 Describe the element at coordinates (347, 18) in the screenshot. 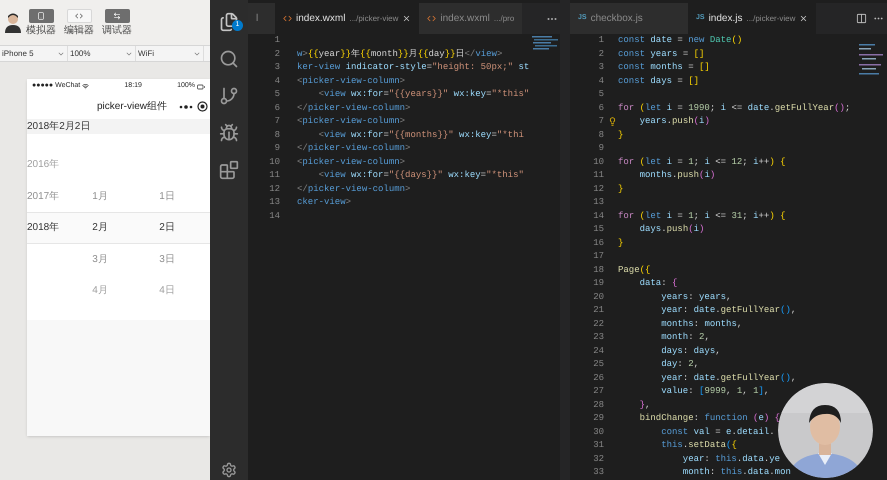

I see `editor-tab: index.wxml .../picker-view` at that location.